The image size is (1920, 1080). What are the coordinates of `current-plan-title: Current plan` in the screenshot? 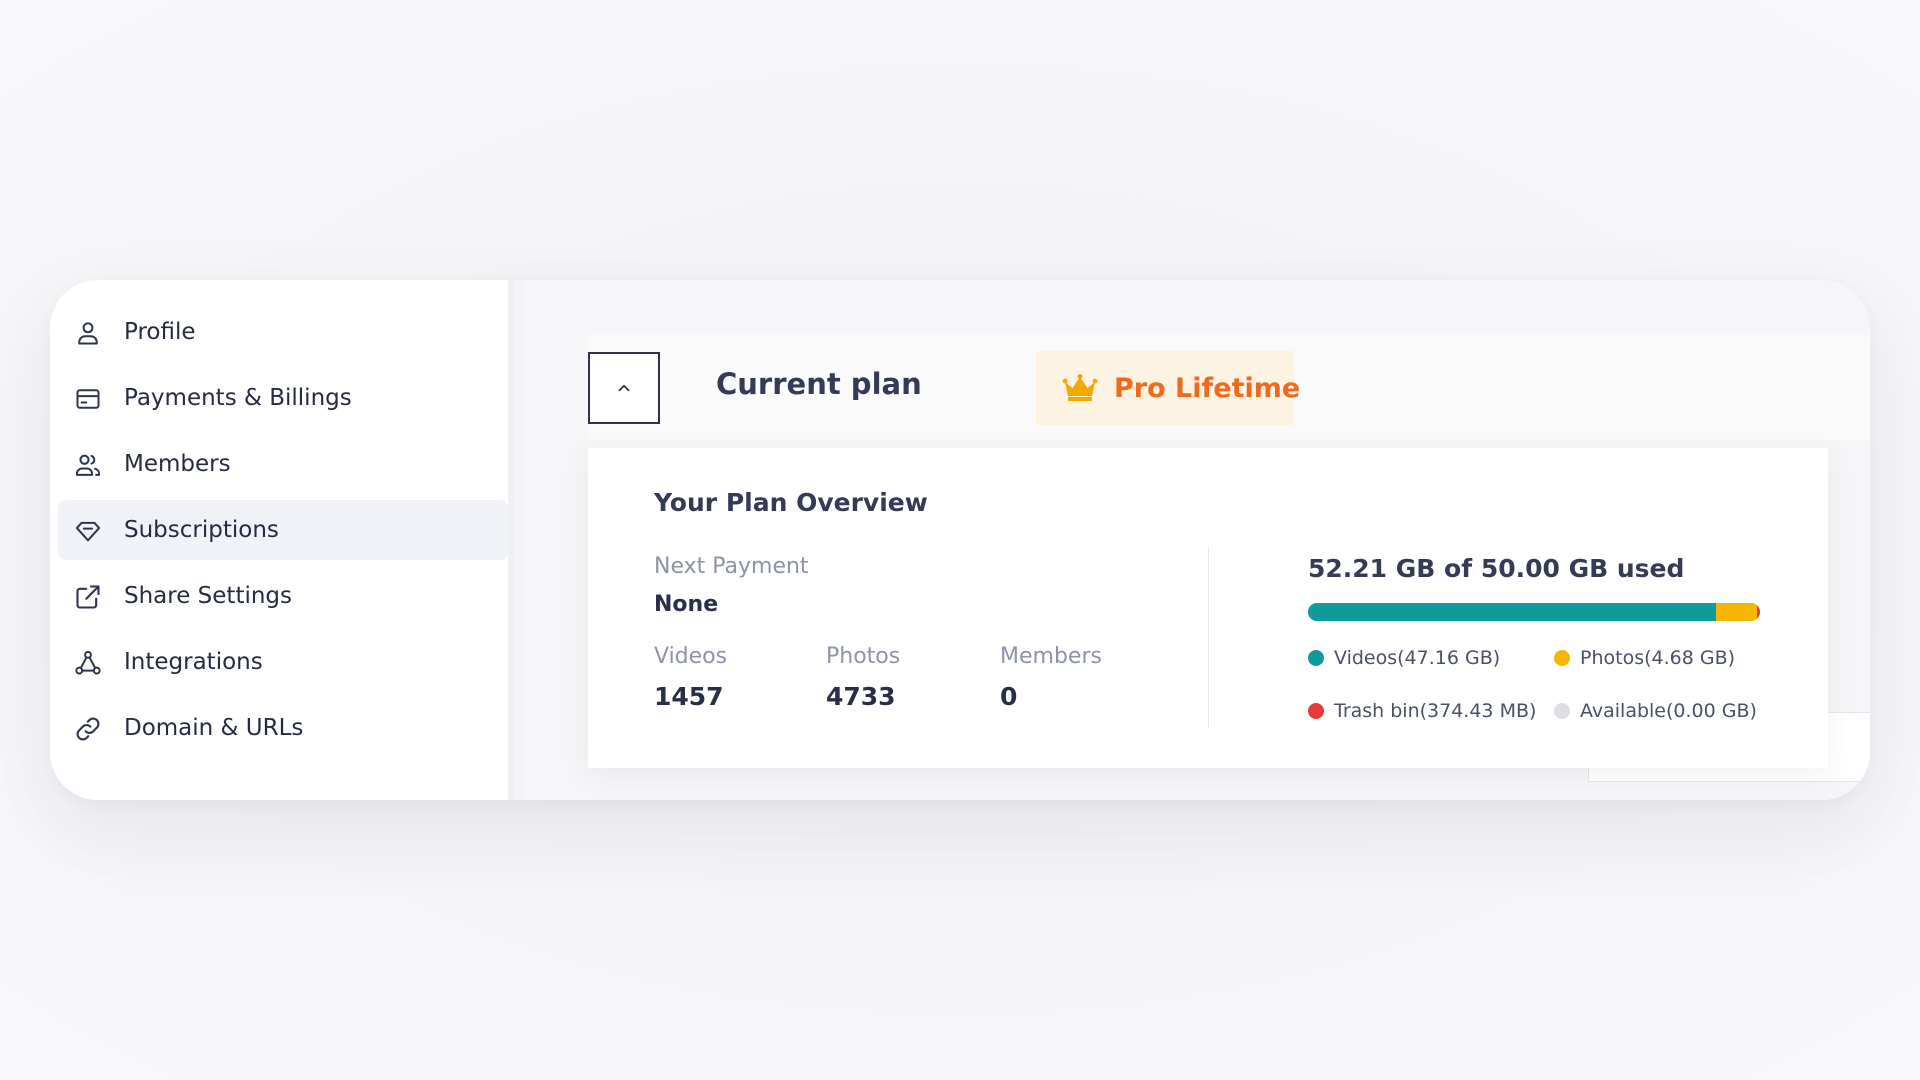 It's located at (819, 384).